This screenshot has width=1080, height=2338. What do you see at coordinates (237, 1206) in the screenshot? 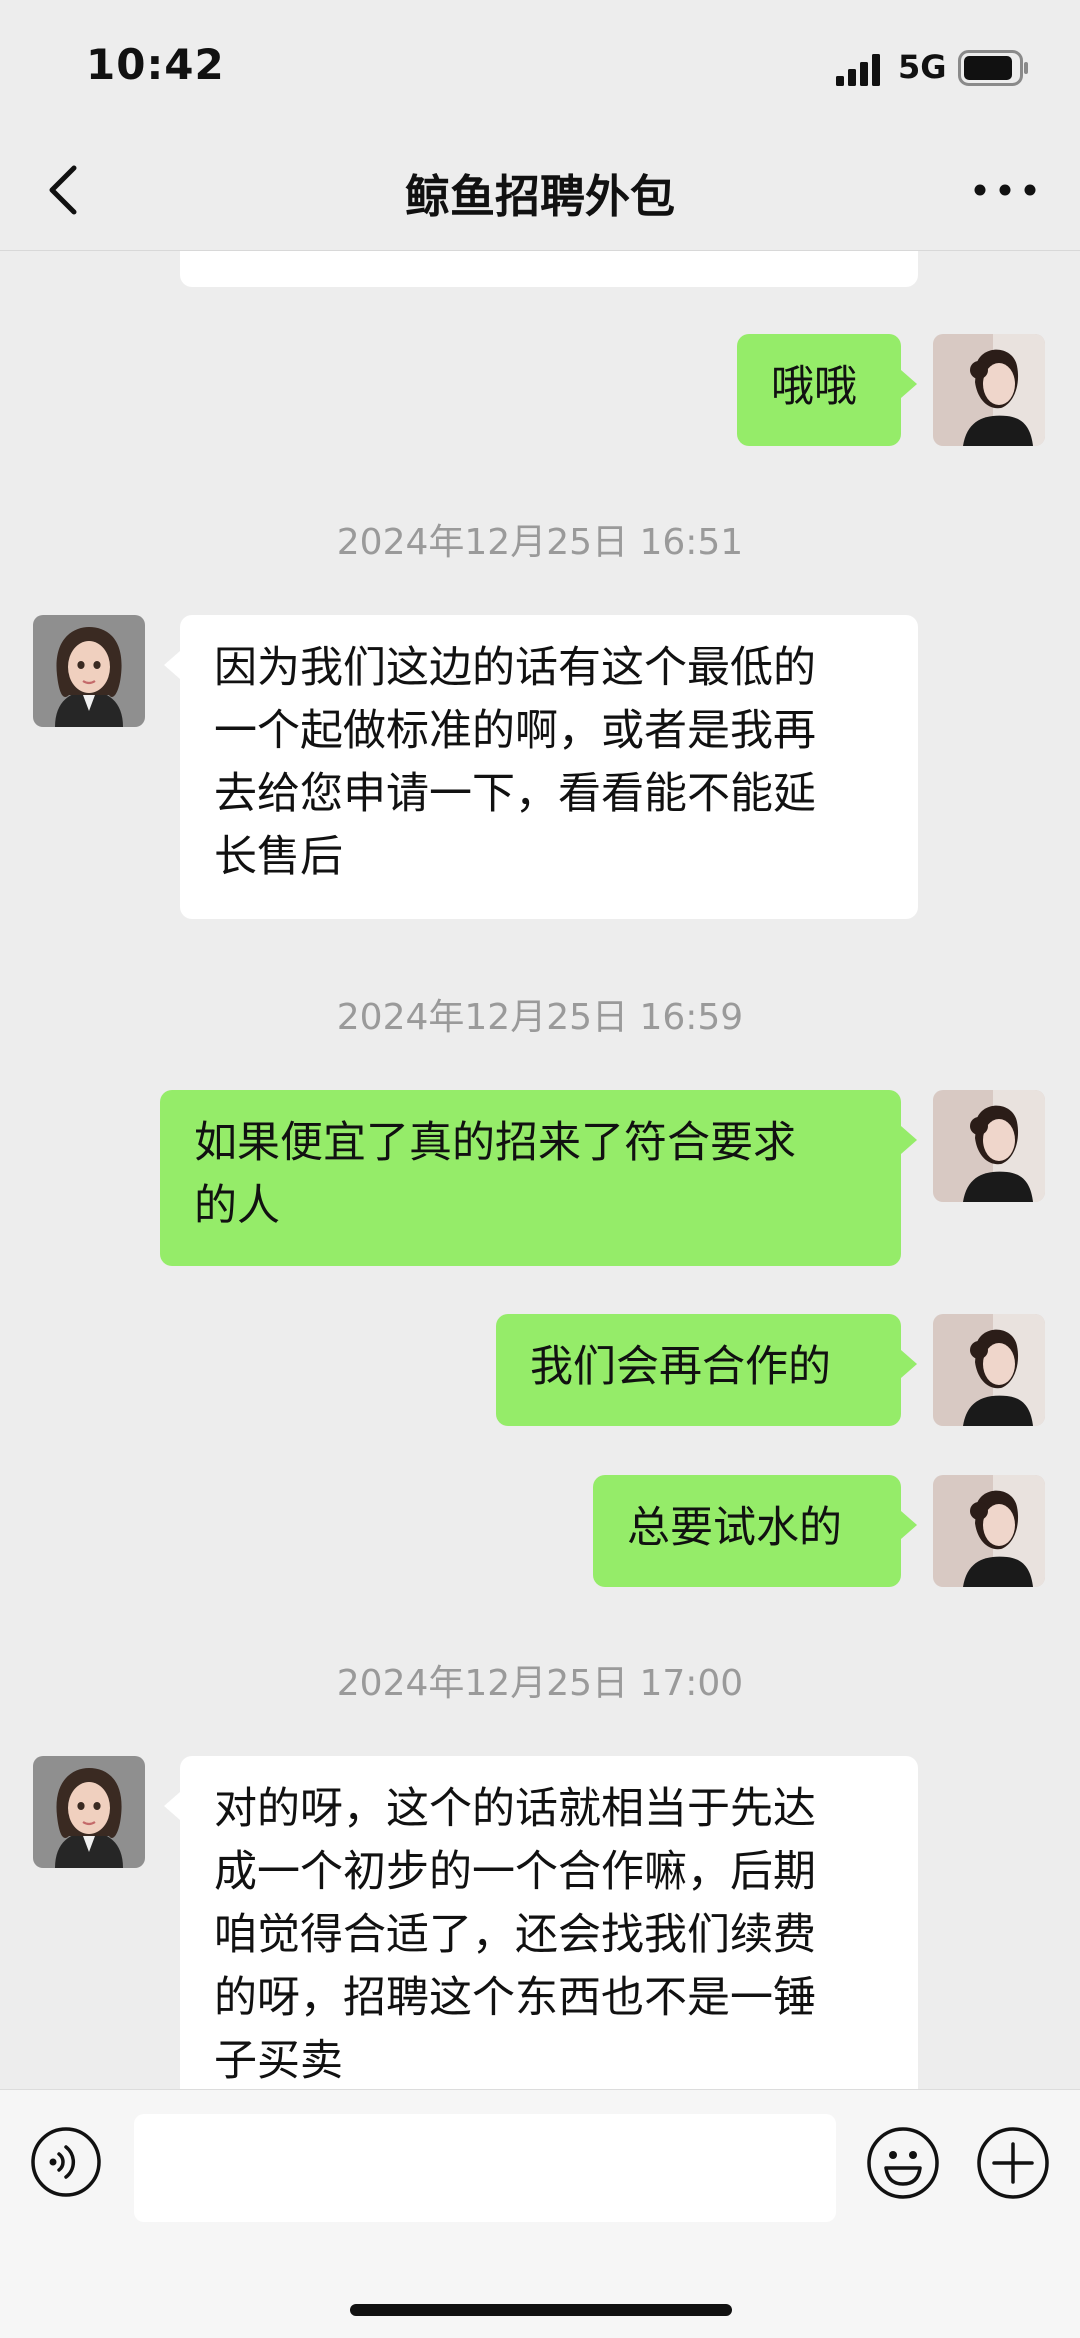
I see `message-line: 的人` at bounding box center [237, 1206].